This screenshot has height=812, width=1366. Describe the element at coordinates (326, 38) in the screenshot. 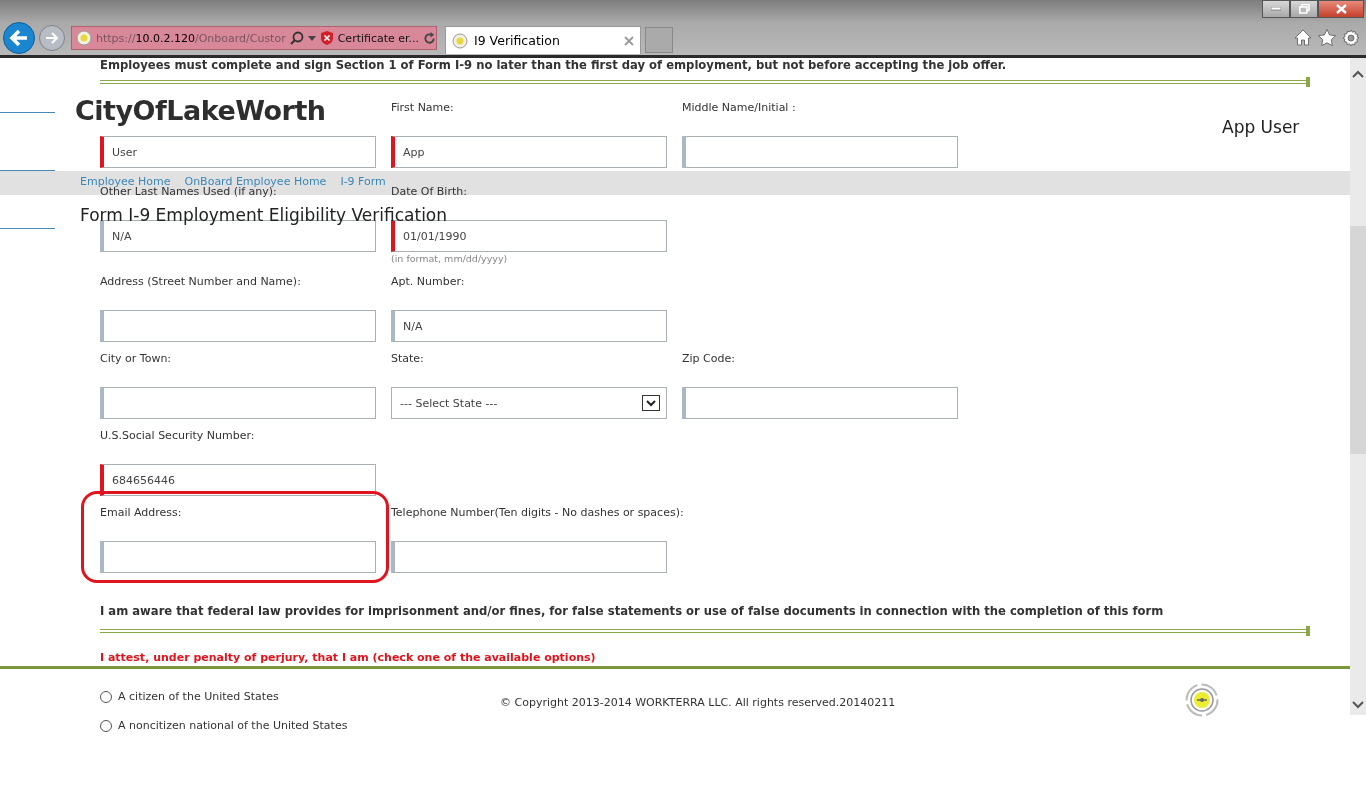

I see `error-shield-icon` at that location.